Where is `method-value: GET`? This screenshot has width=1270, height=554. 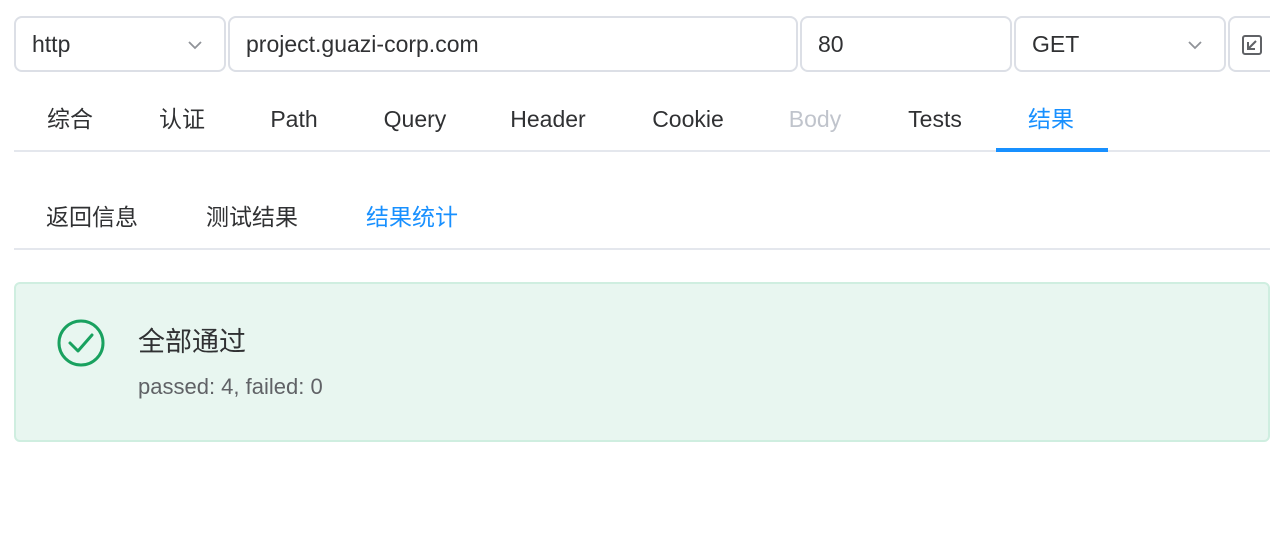
method-value: GET is located at coordinates (1056, 44).